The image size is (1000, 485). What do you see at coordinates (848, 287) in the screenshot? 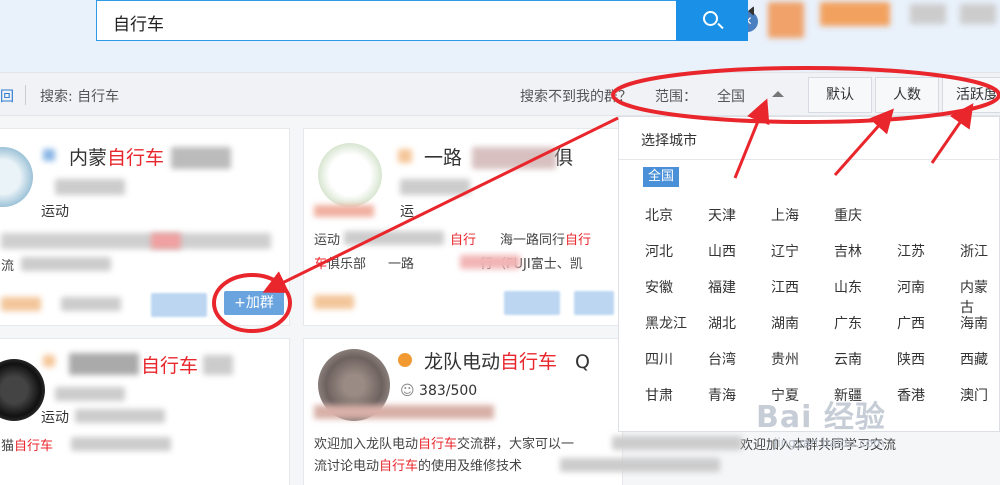
I see `city-option: 山东` at bounding box center [848, 287].